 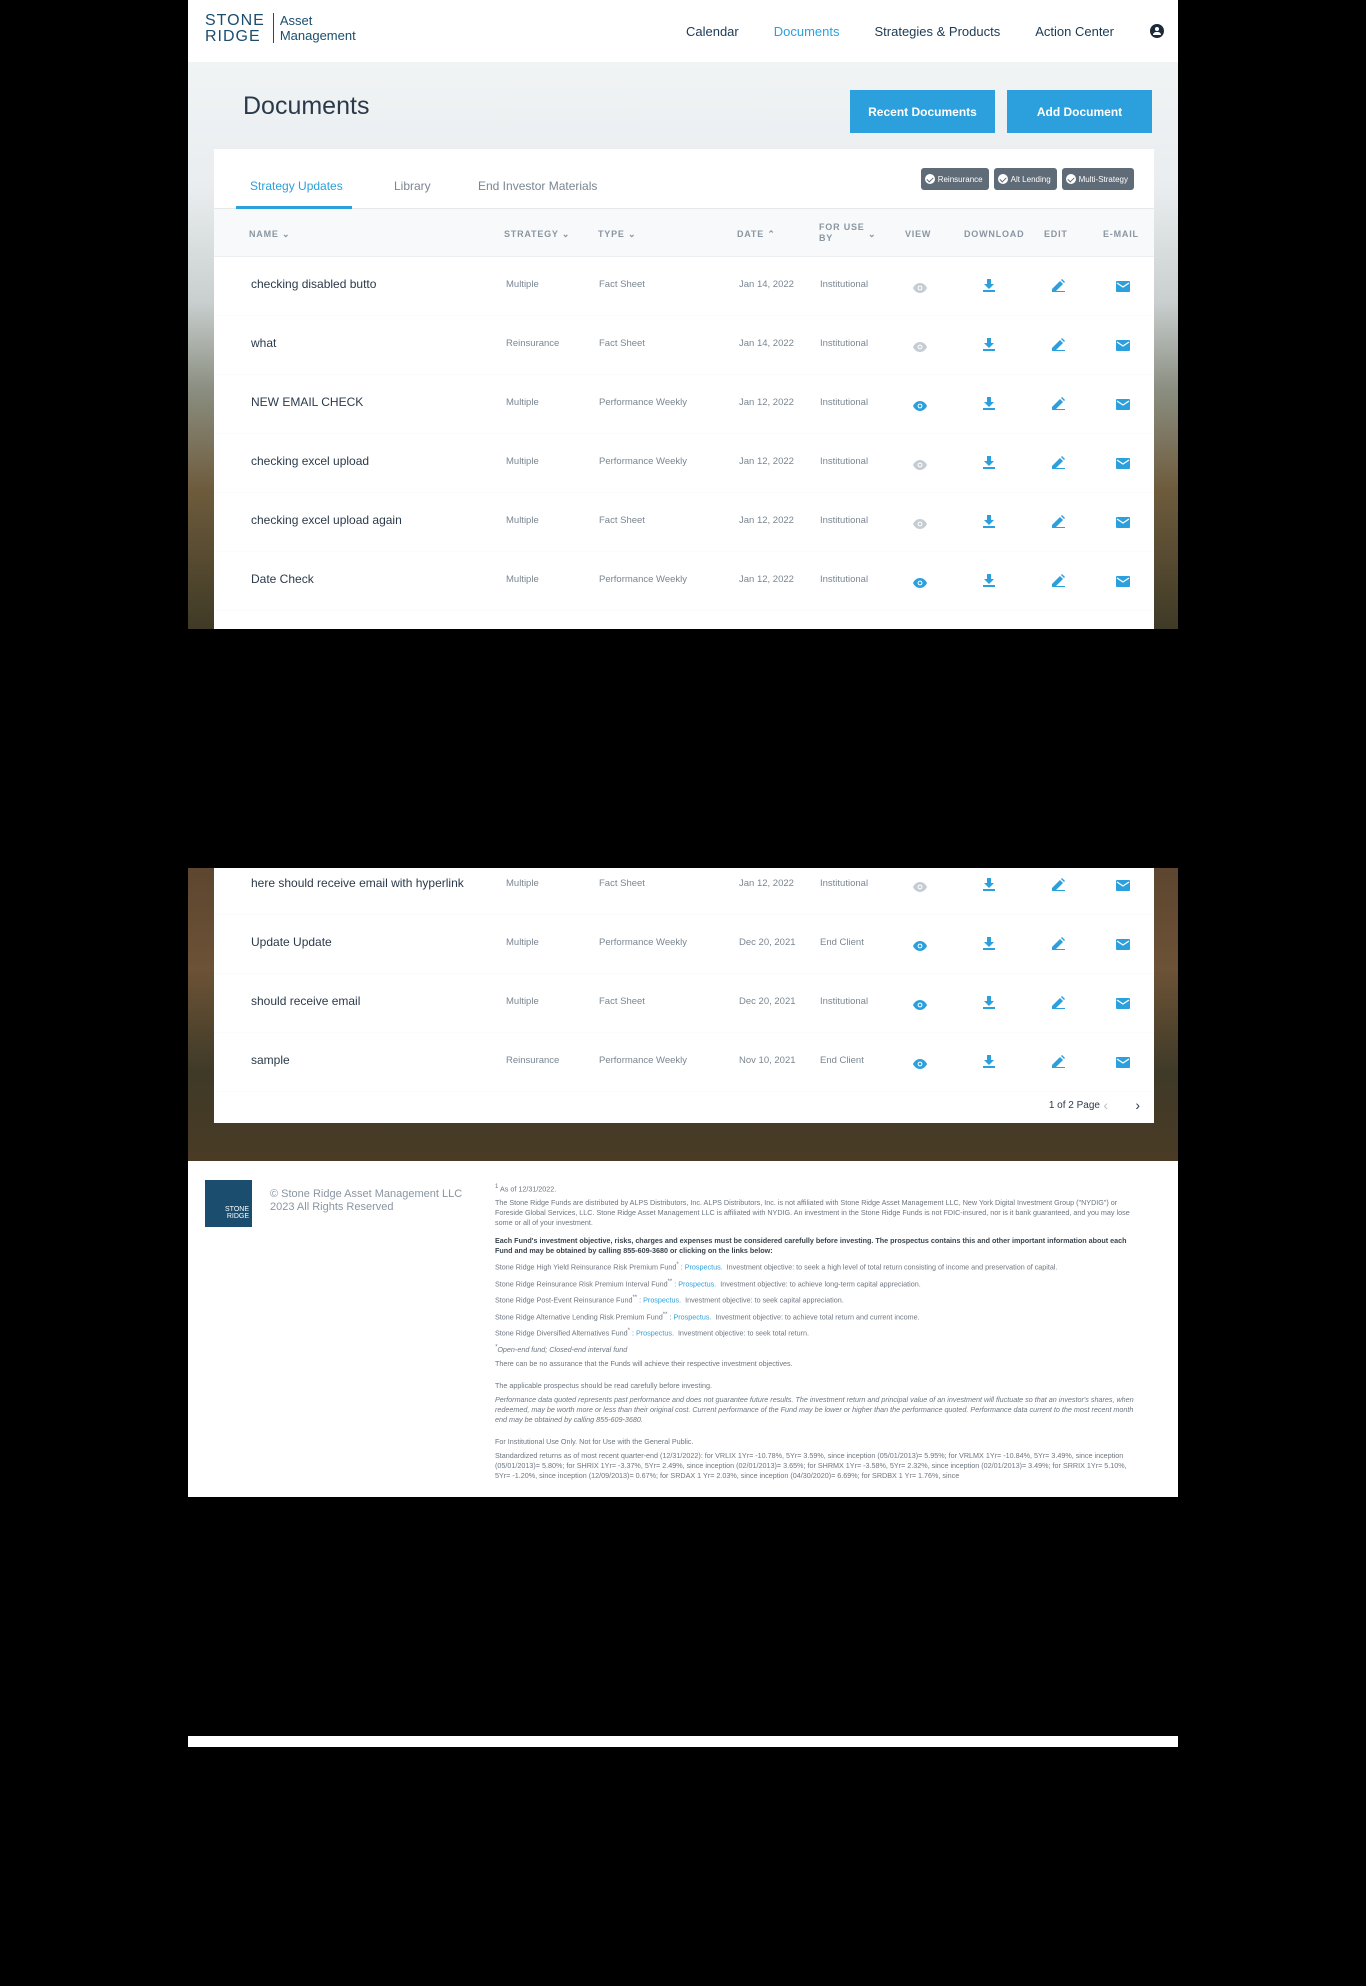 I want to click on nav-strategies-products: Strategies & Products, so click(x=938, y=31).